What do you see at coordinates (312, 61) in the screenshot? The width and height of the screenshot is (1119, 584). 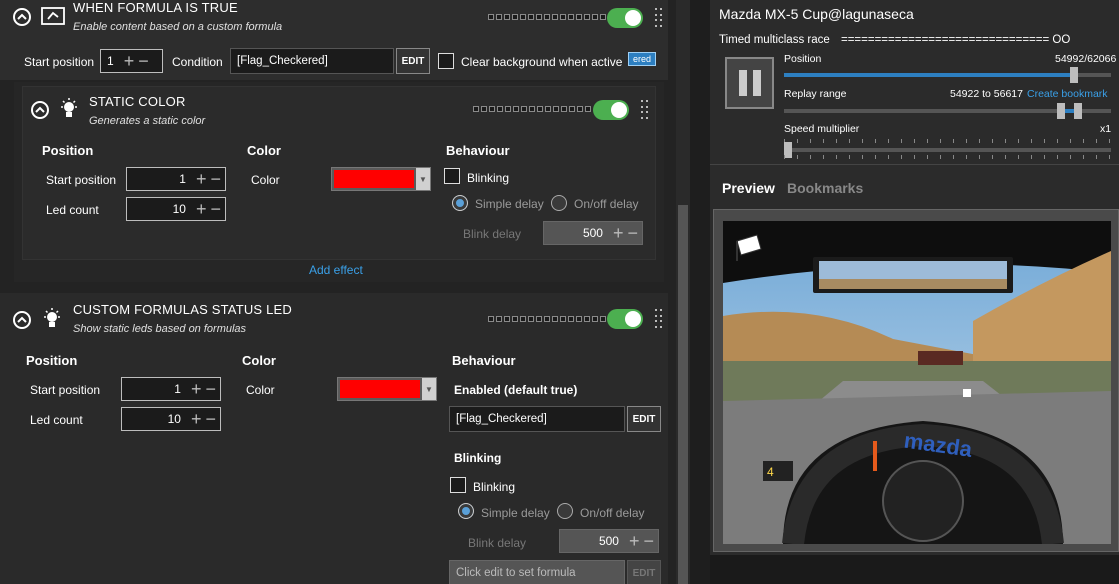 I see `condition-input: [Flag_Checkered]` at bounding box center [312, 61].